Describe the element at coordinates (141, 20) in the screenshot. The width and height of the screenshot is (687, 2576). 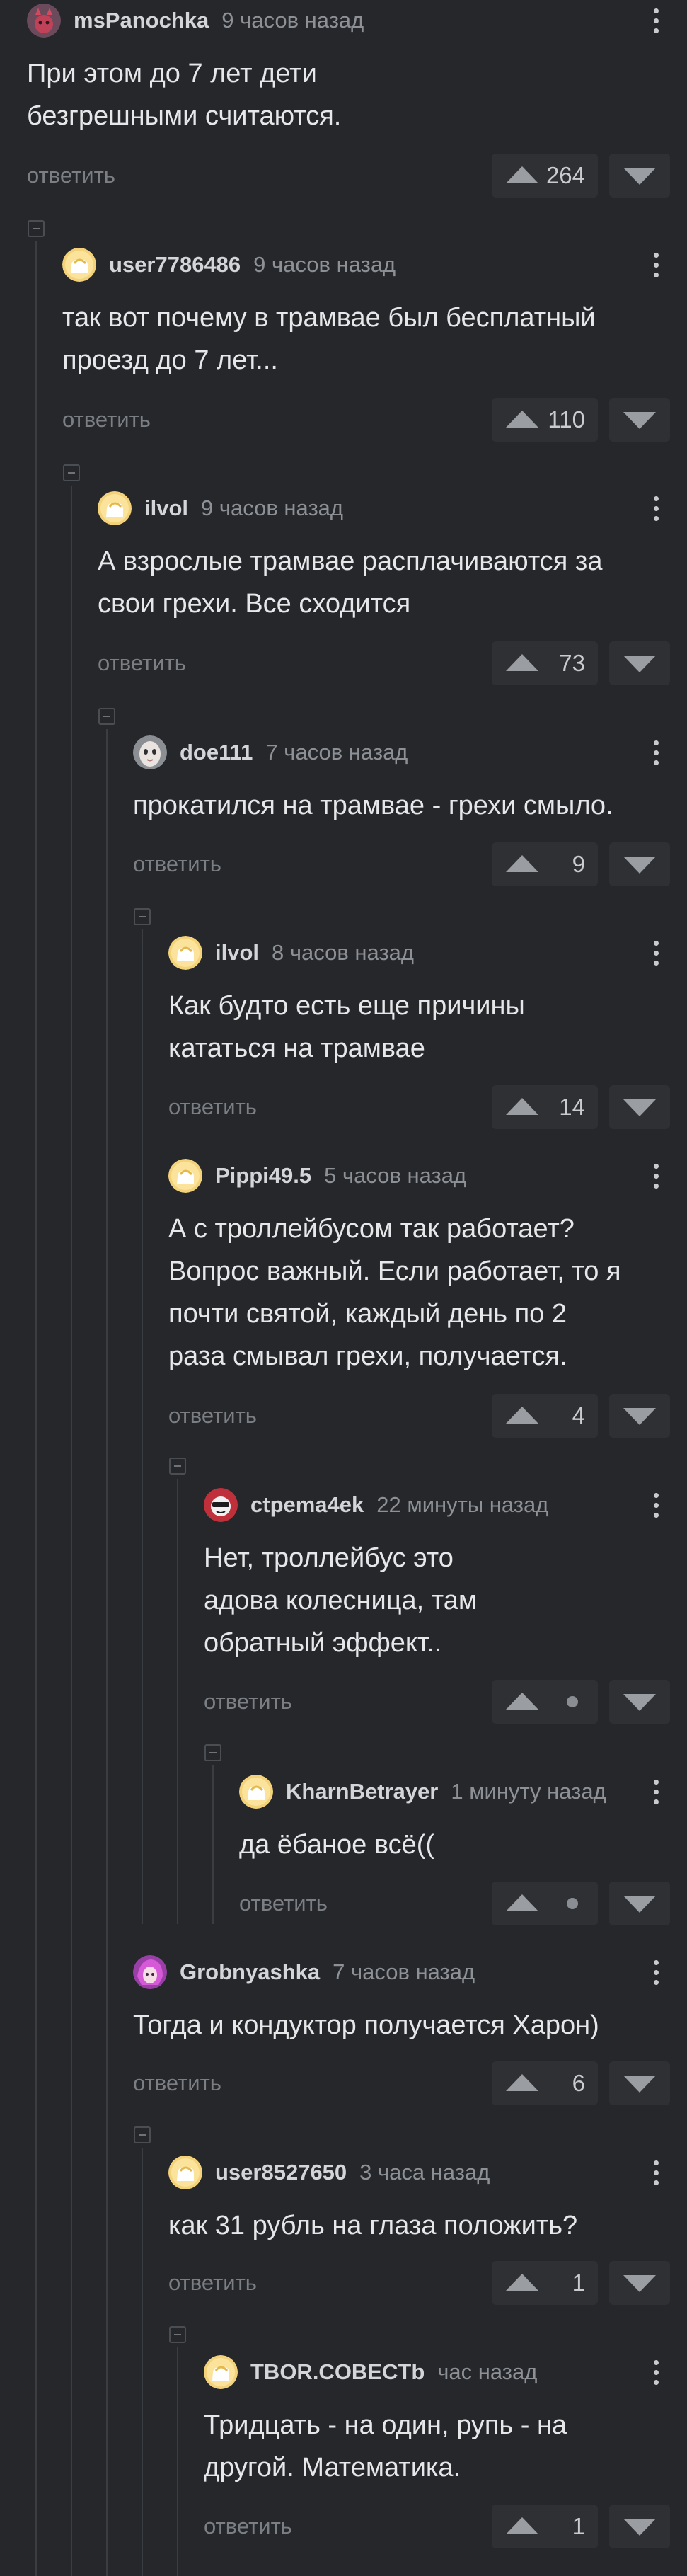
I see `comment-author: msPanochka` at that location.